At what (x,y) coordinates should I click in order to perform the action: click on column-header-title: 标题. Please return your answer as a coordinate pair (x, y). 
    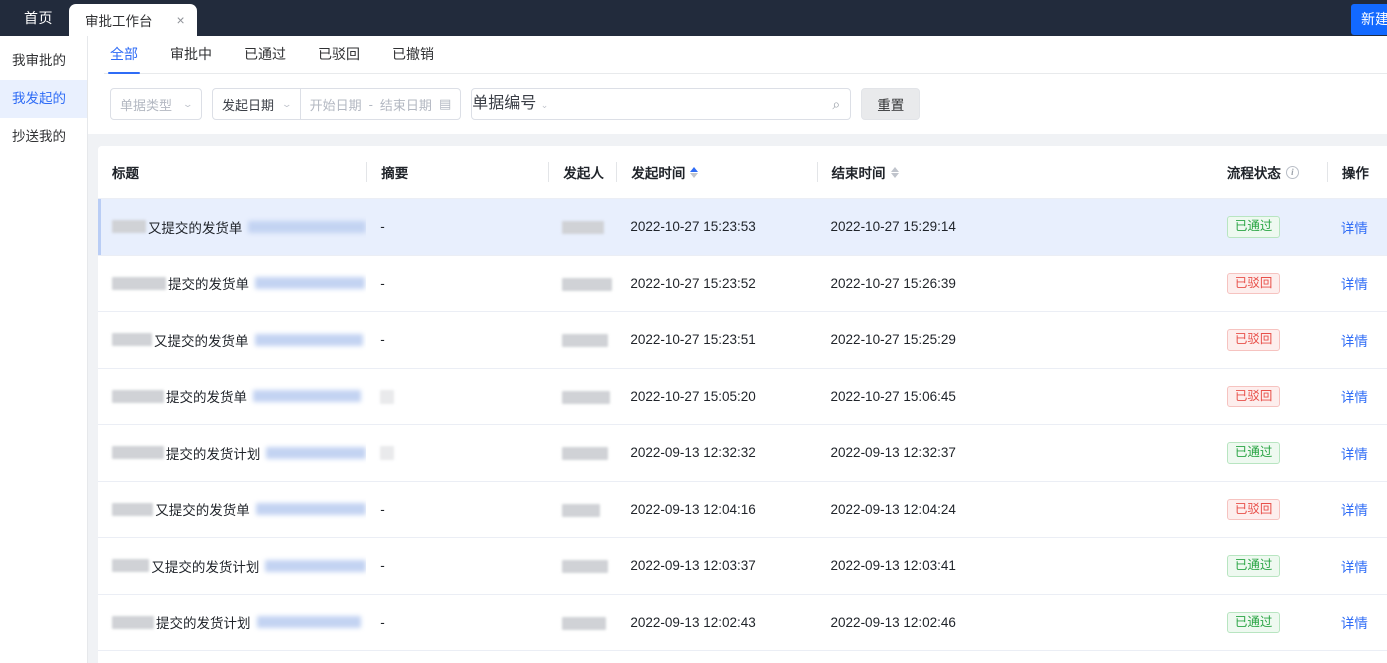
    Looking at the image, I should click on (232, 172).